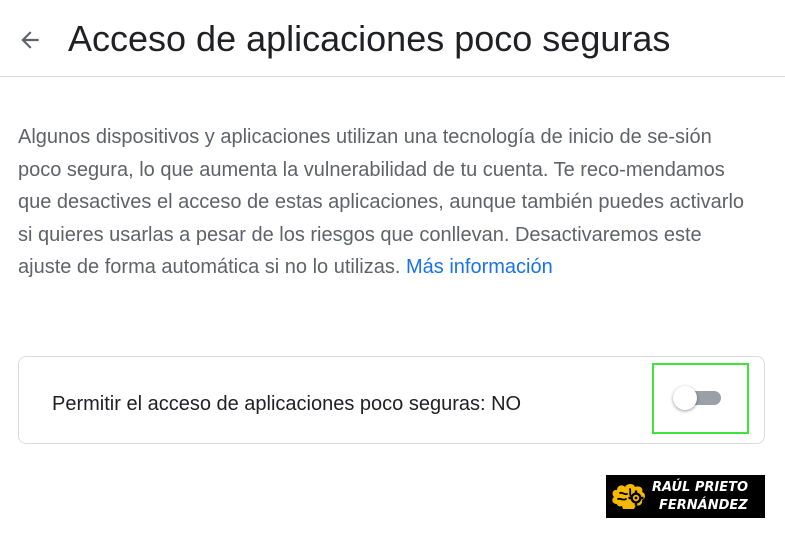 This screenshot has width=785, height=542. Describe the element at coordinates (685, 496) in the screenshot. I see `author-watermark: RAÚL PRIETO FERNÁNDEZ` at that location.